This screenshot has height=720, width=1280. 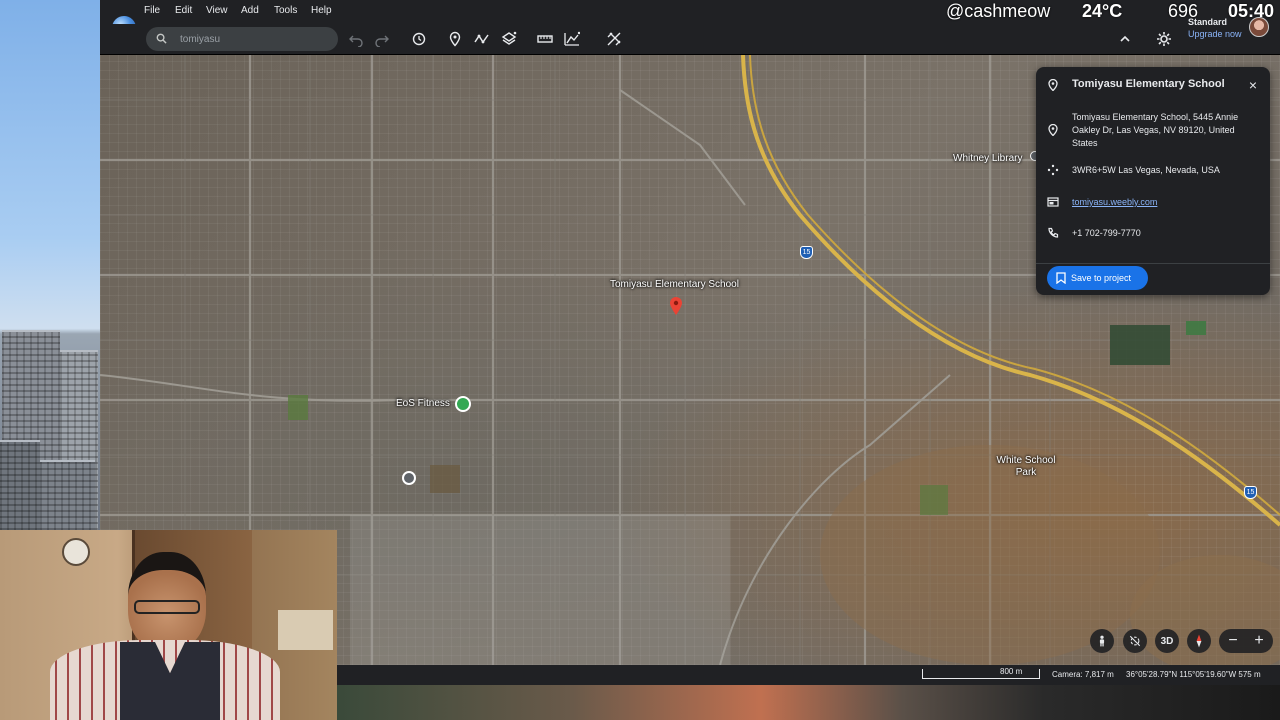 I want to click on layers-icon, so click(x=509, y=39).